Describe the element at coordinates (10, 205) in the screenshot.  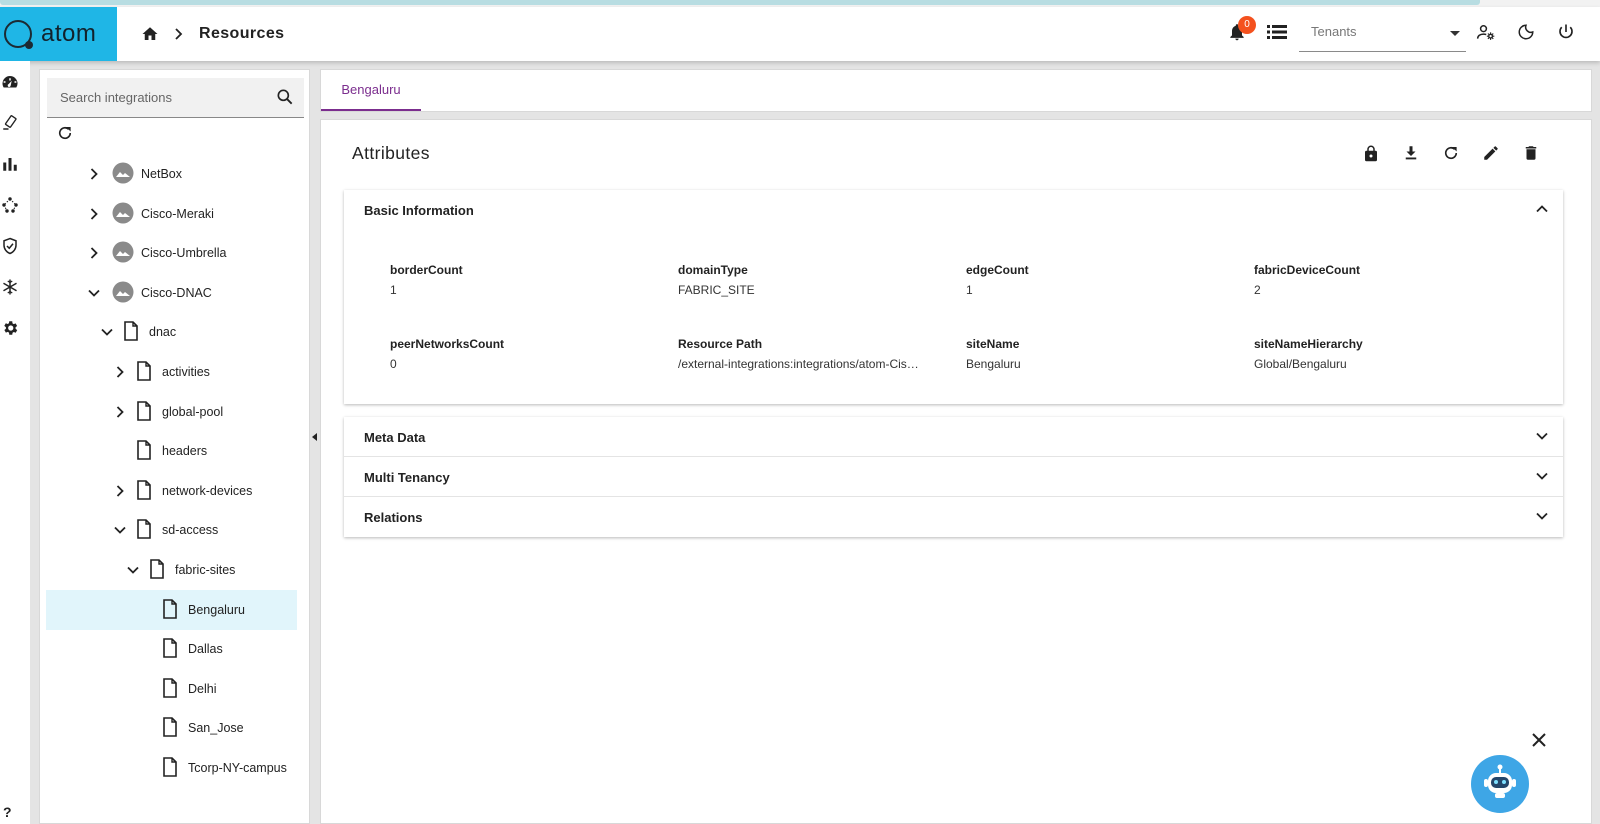
I see `topology-icon` at that location.